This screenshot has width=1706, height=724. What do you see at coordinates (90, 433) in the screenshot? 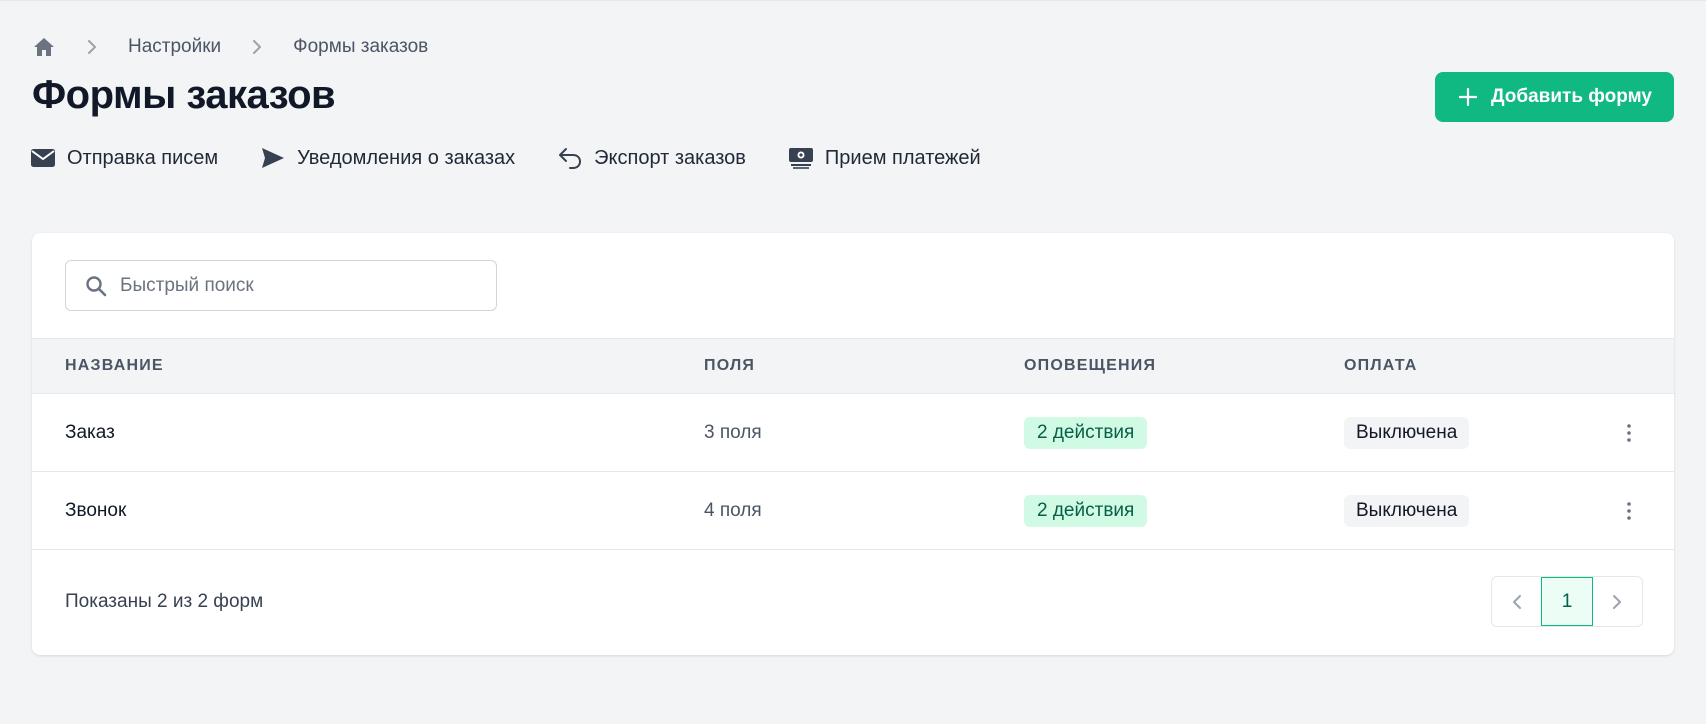
I see `form-name: Заказ` at bounding box center [90, 433].